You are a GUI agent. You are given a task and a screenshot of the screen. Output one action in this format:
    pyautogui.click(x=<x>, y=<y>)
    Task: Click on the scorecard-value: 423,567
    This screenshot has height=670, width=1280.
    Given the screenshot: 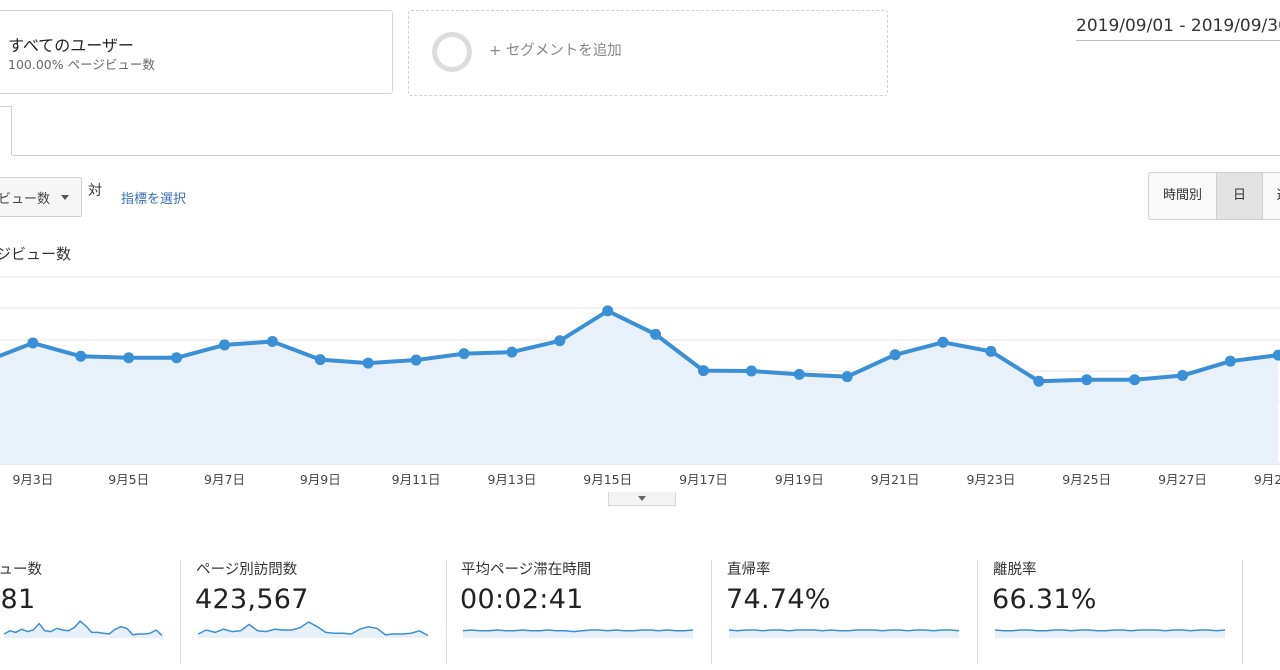 What is the action you would take?
    pyautogui.click(x=252, y=599)
    